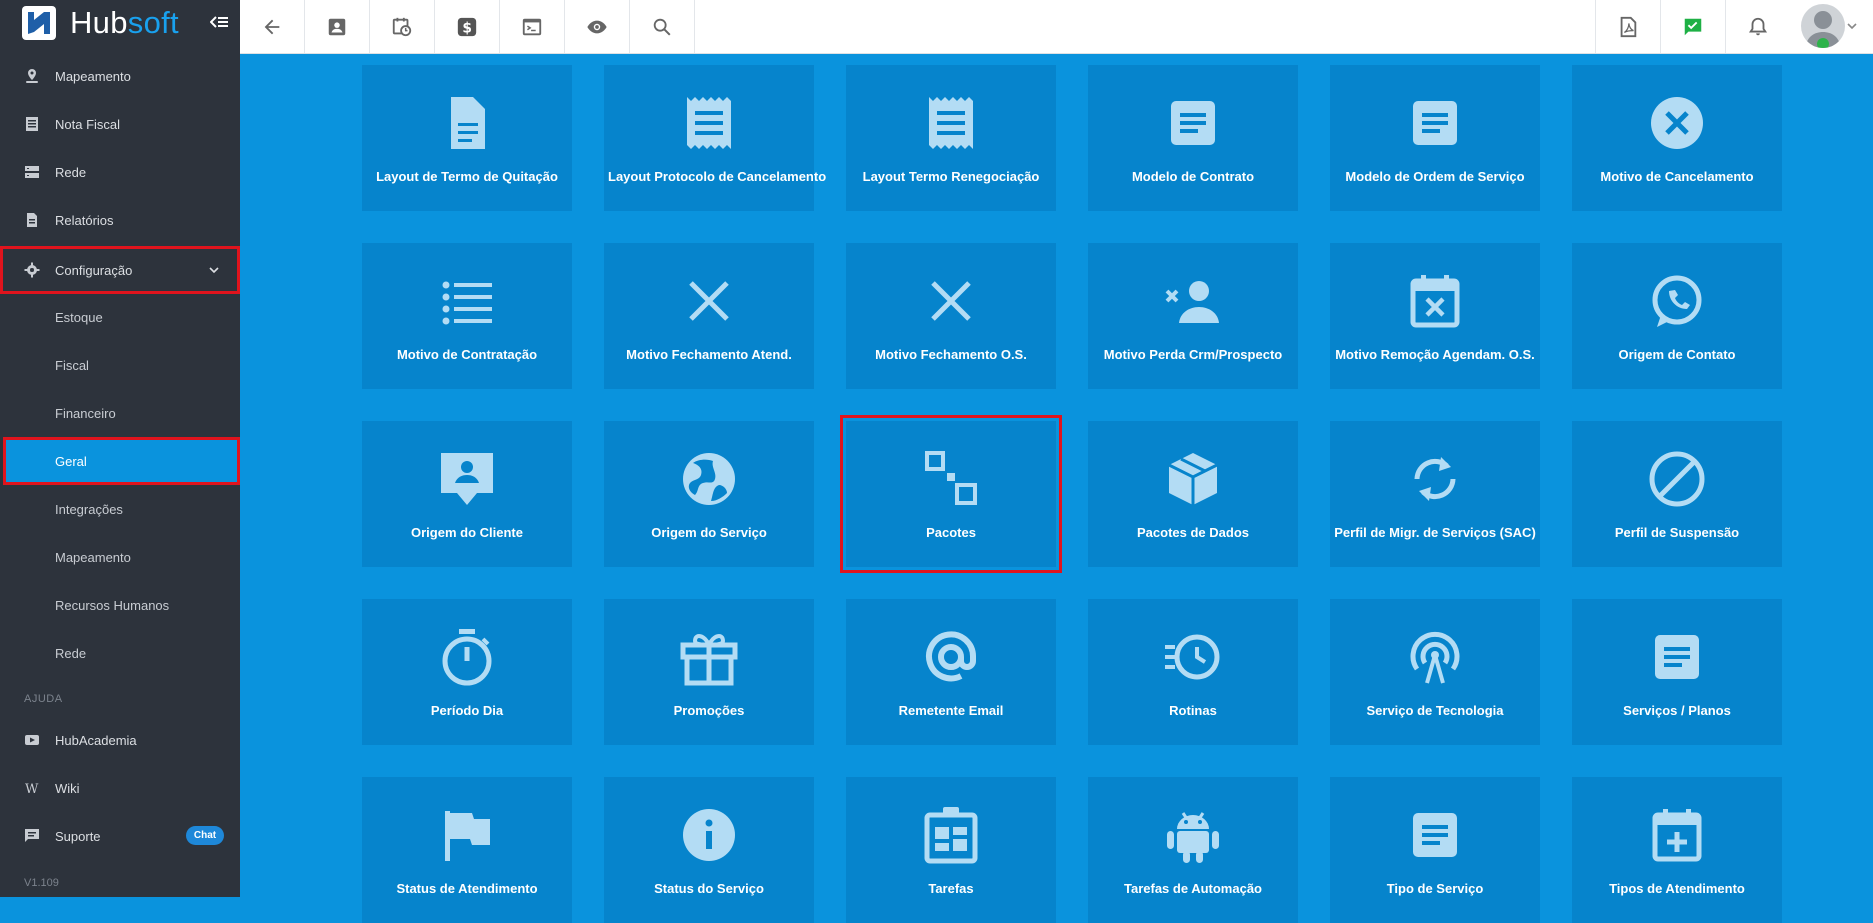 The width and height of the screenshot is (1873, 923). What do you see at coordinates (467, 26) in the screenshot?
I see `financial-button: $` at bounding box center [467, 26].